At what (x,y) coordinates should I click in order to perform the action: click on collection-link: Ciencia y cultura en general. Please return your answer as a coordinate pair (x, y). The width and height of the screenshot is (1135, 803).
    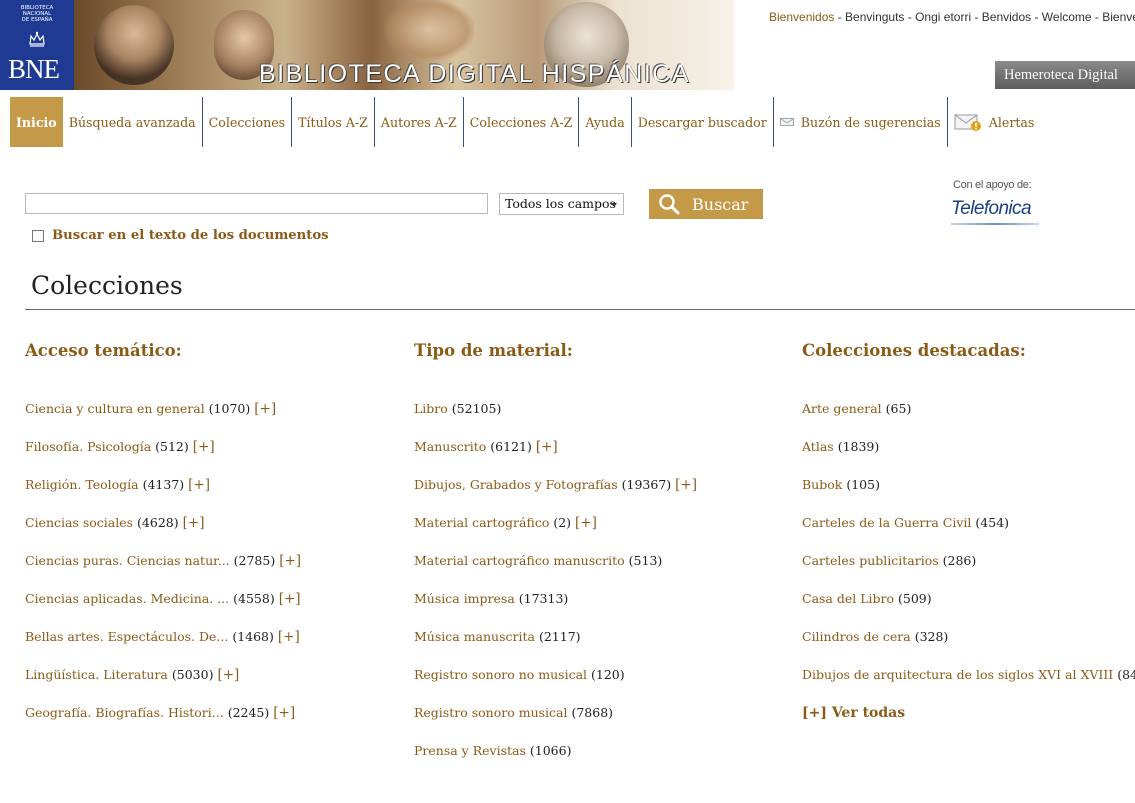
    Looking at the image, I should click on (115, 408).